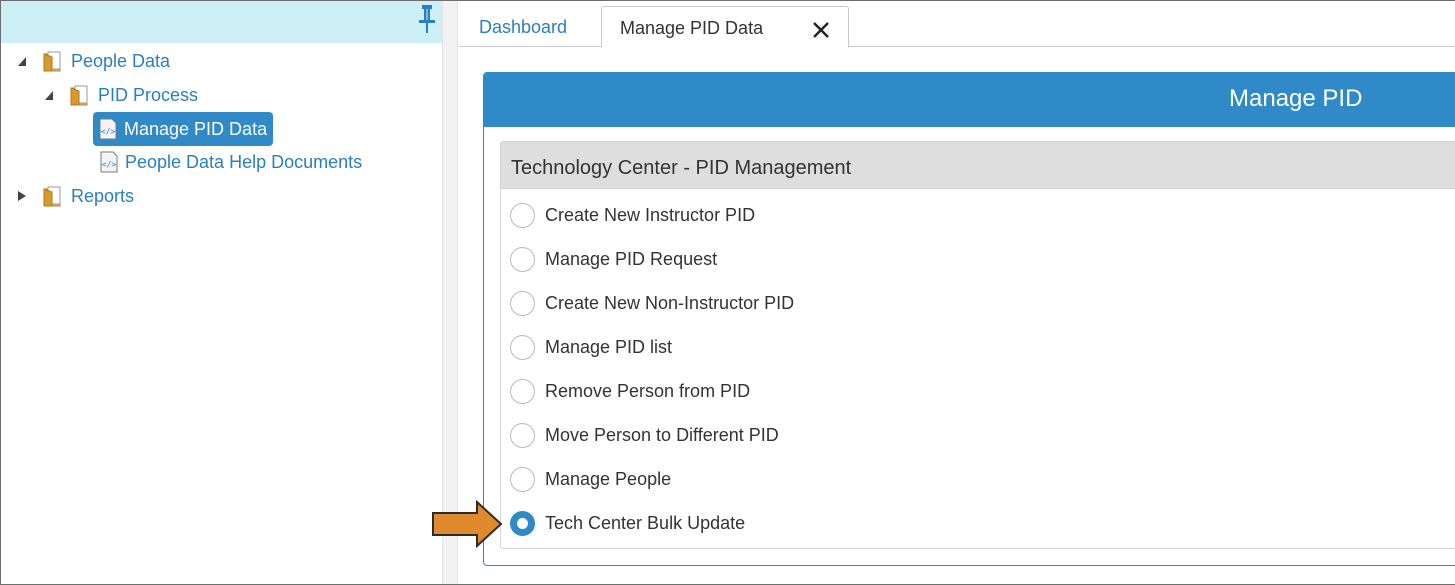 This screenshot has height=585, width=1455. Describe the element at coordinates (427, 22) in the screenshot. I see `pin-icon` at that location.